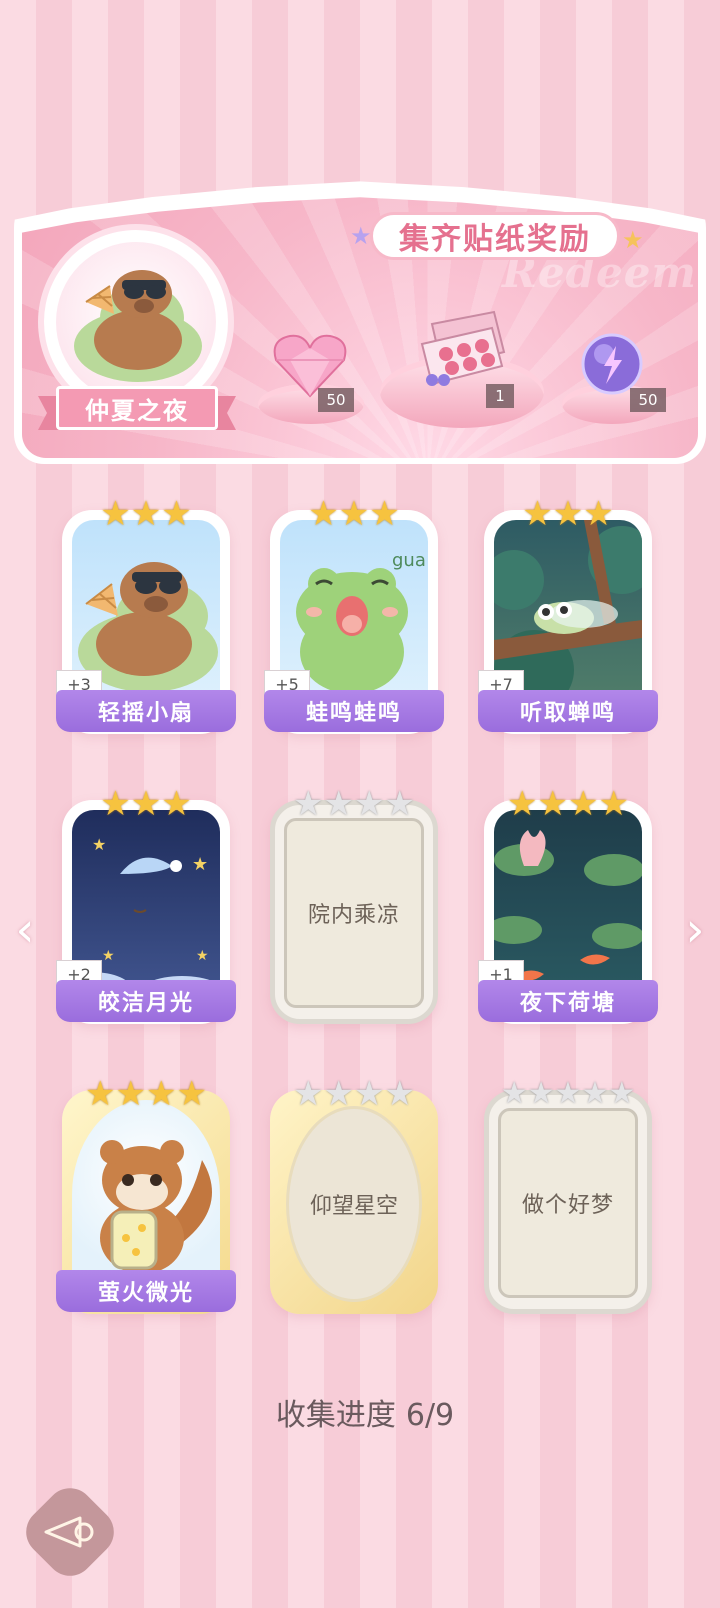 This screenshot has height=1608, width=720. I want to click on banner-title-wrap: ★ 集齐贴纸奖励 ★, so click(497, 236).